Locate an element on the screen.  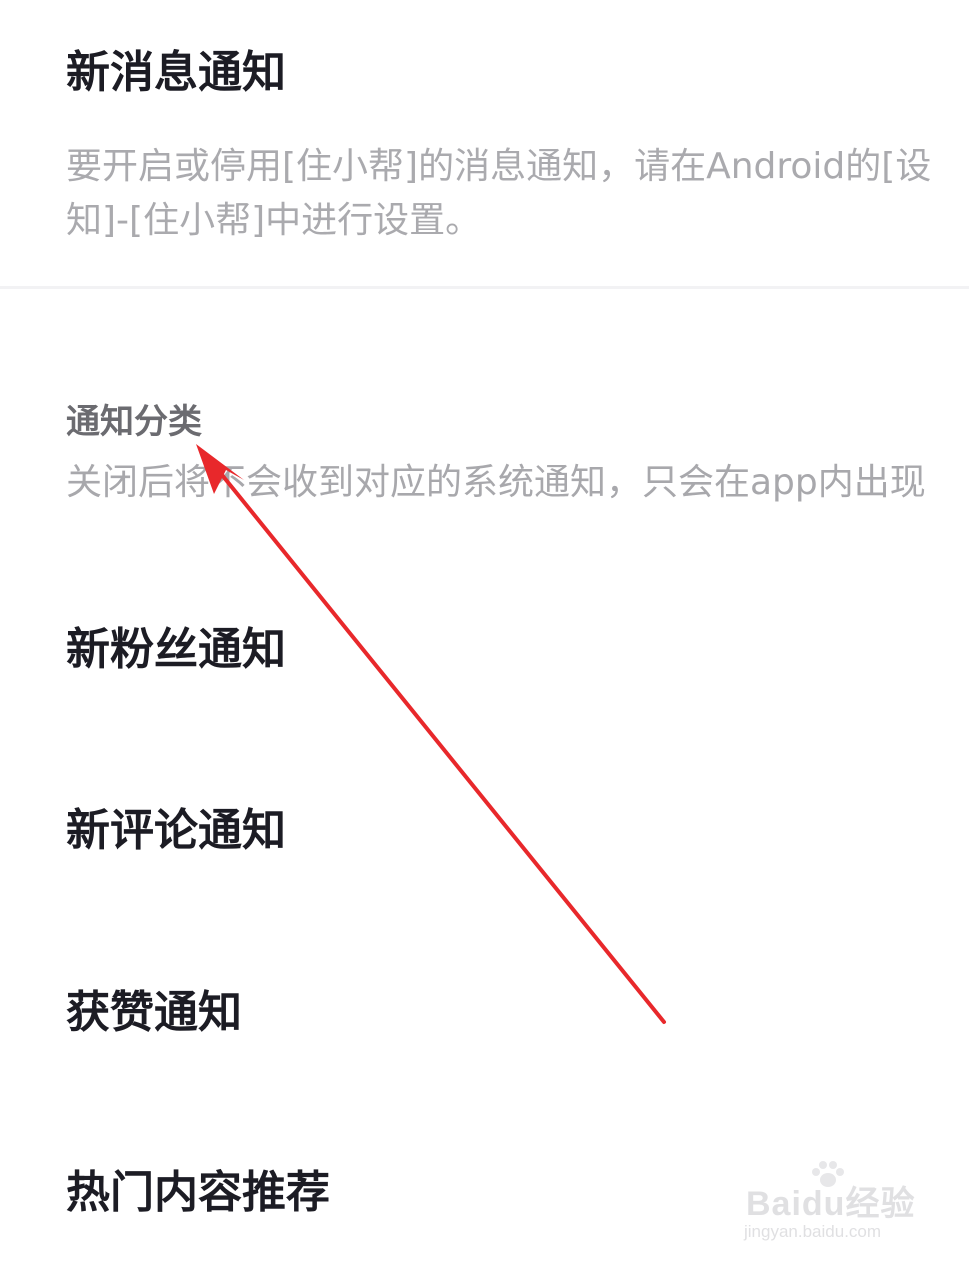
page-title: 新消息通知 is located at coordinates (176, 72).